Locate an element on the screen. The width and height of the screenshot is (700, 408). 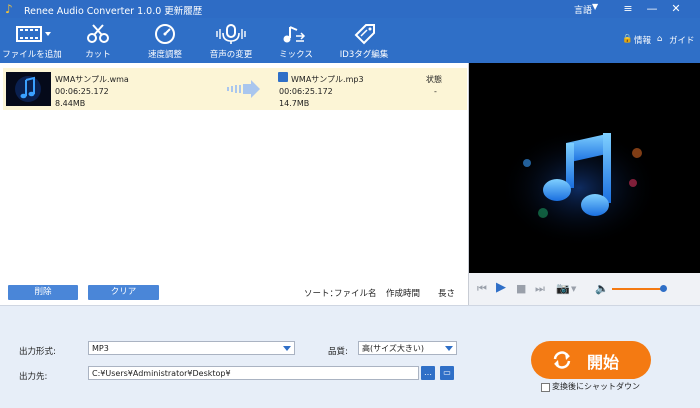
cut-button: カット is located at coordinates (98, 40).